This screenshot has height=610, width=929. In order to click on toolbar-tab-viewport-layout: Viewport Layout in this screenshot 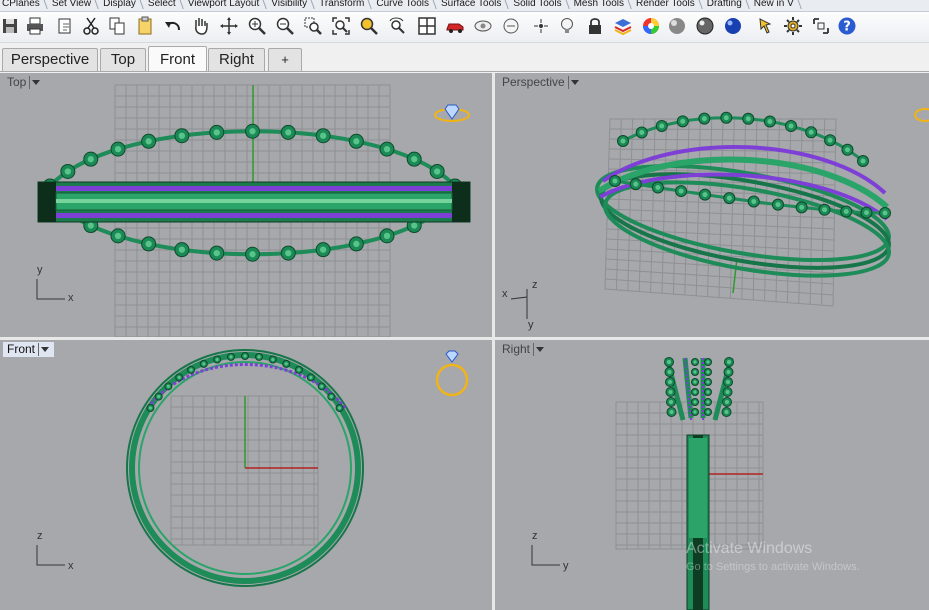, I will do `click(228, 4)`.